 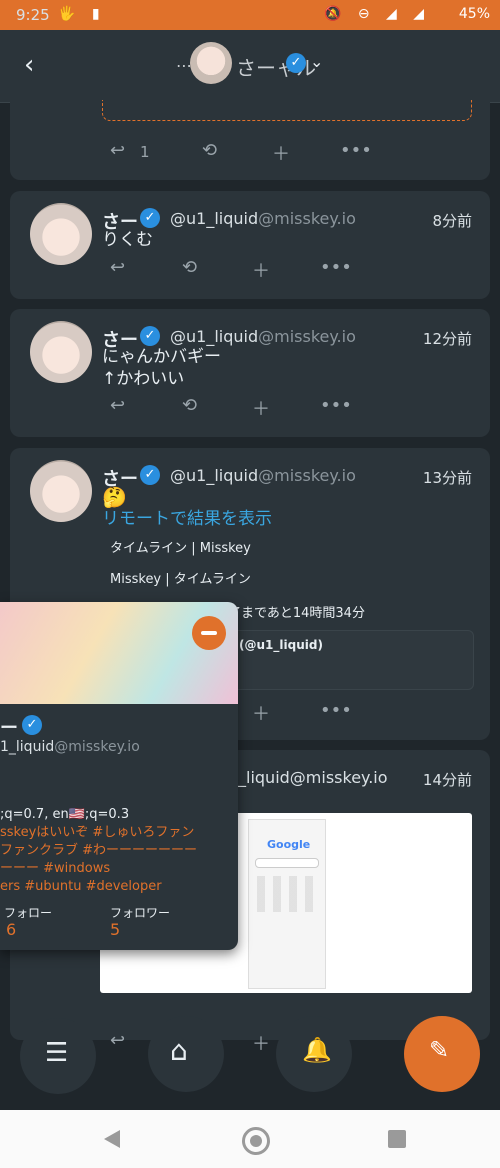 I want to click on back-nav-icon, so click(x=112, y=1139).